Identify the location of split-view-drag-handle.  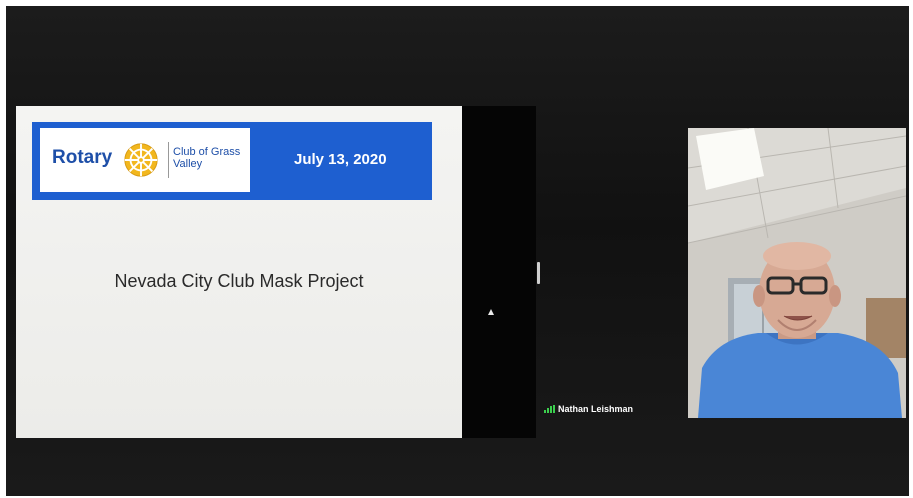
(538, 273).